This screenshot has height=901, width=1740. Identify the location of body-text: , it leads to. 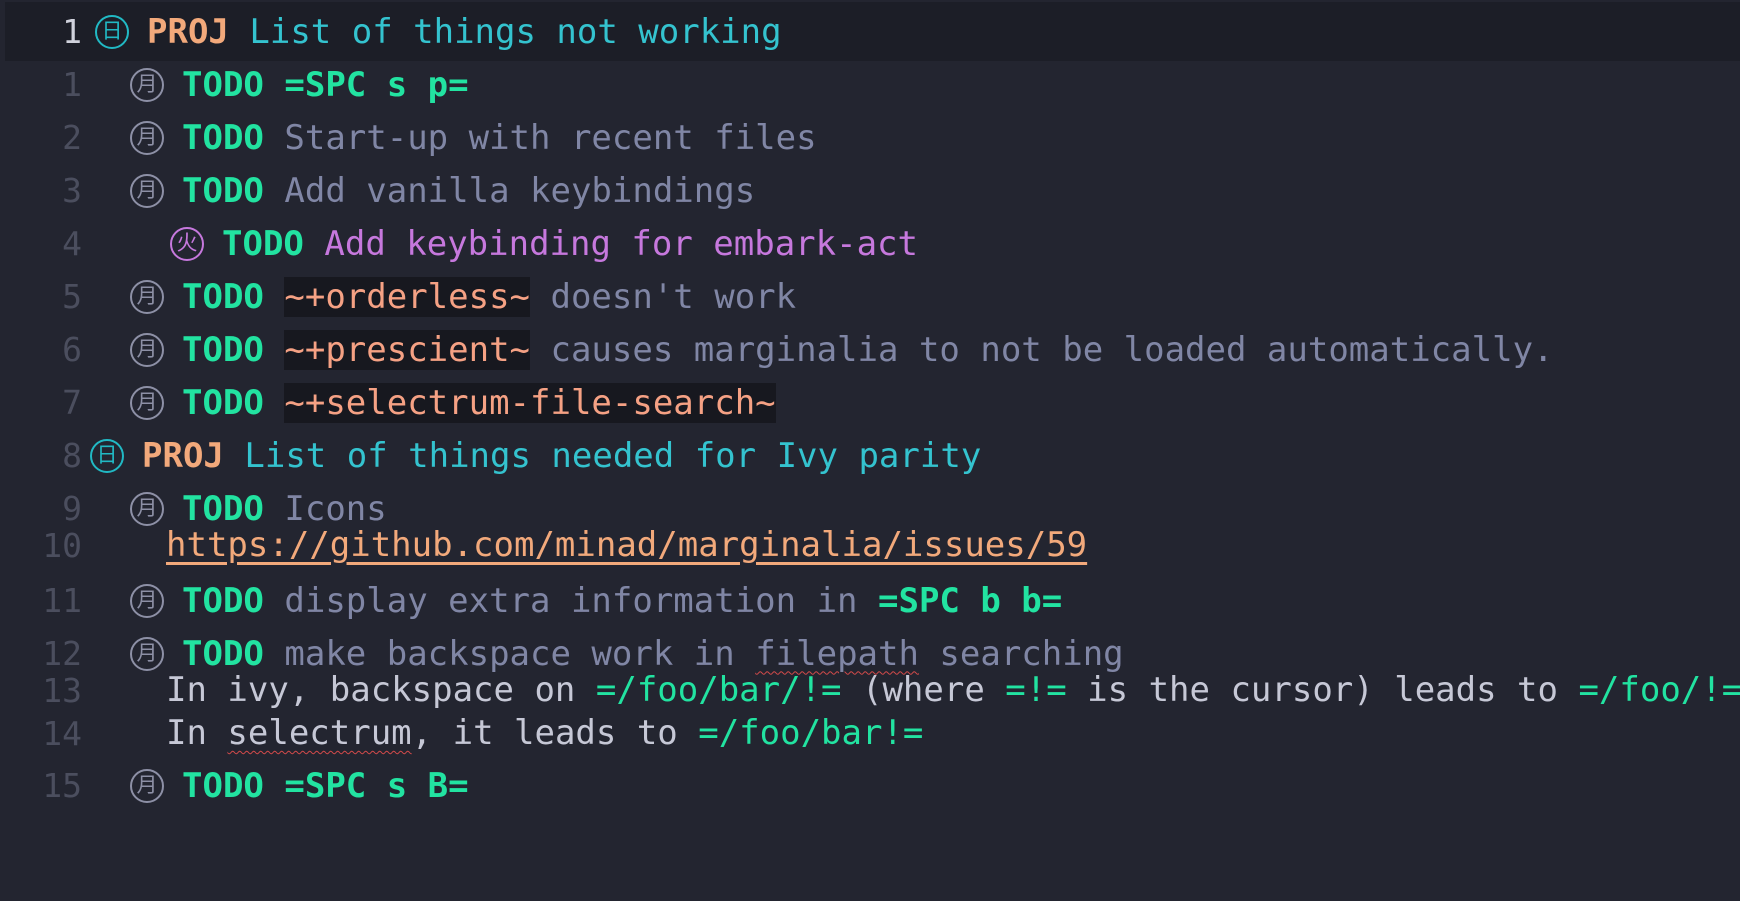
(555, 733).